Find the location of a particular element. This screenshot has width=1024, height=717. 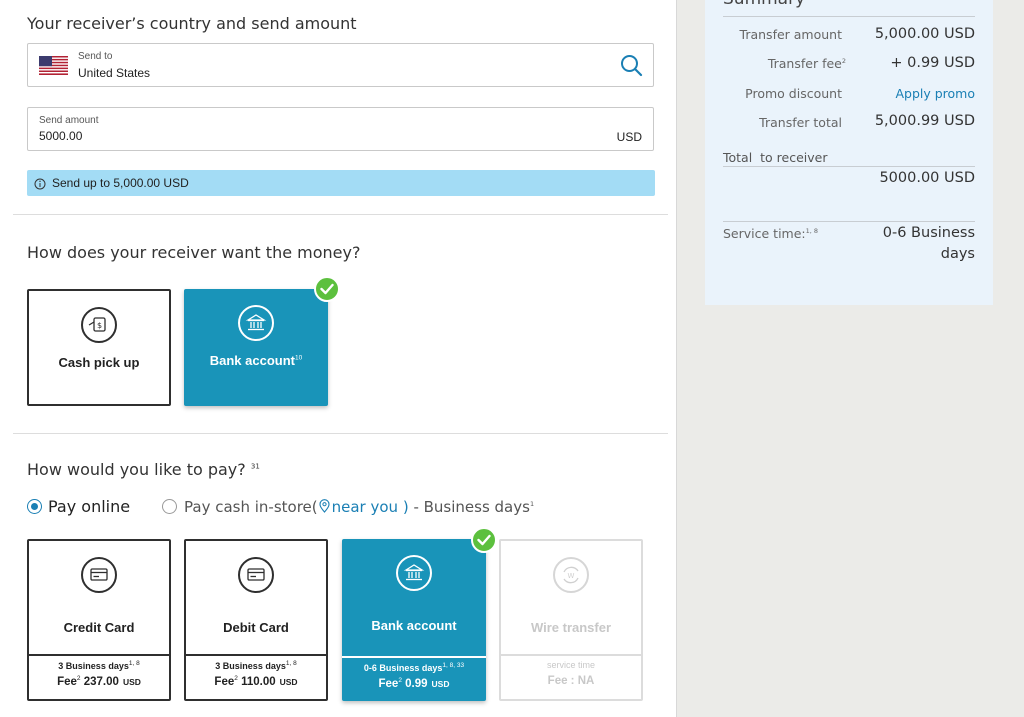

pay-cash-prefix: Pay cash in-store( is located at coordinates (251, 507).